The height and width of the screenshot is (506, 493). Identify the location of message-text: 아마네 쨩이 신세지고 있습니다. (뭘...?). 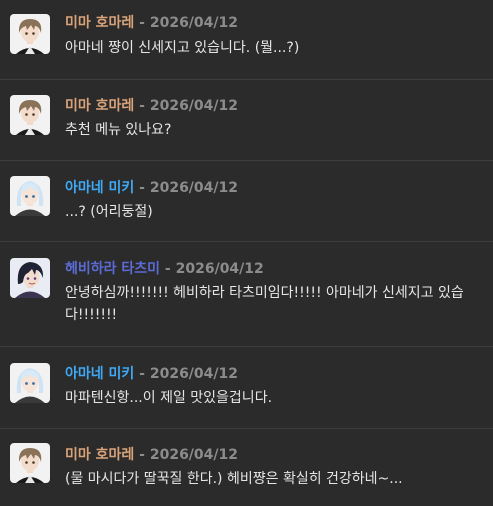
(182, 48).